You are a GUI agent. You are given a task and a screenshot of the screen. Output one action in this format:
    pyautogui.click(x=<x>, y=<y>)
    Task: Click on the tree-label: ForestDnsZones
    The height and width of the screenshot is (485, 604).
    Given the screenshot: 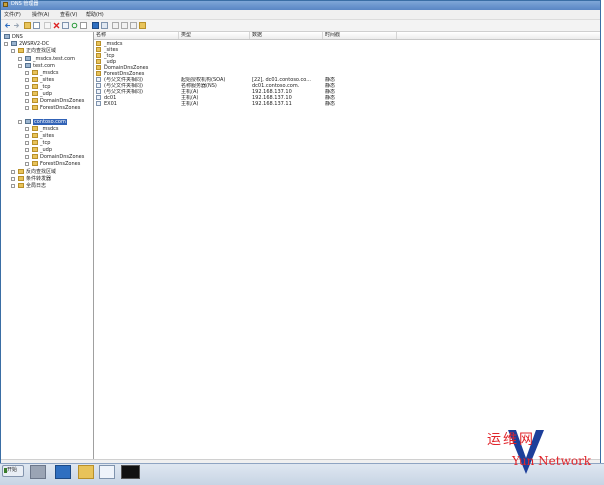 What is the action you would take?
    pyautogui.click(x=60, y=164)
    